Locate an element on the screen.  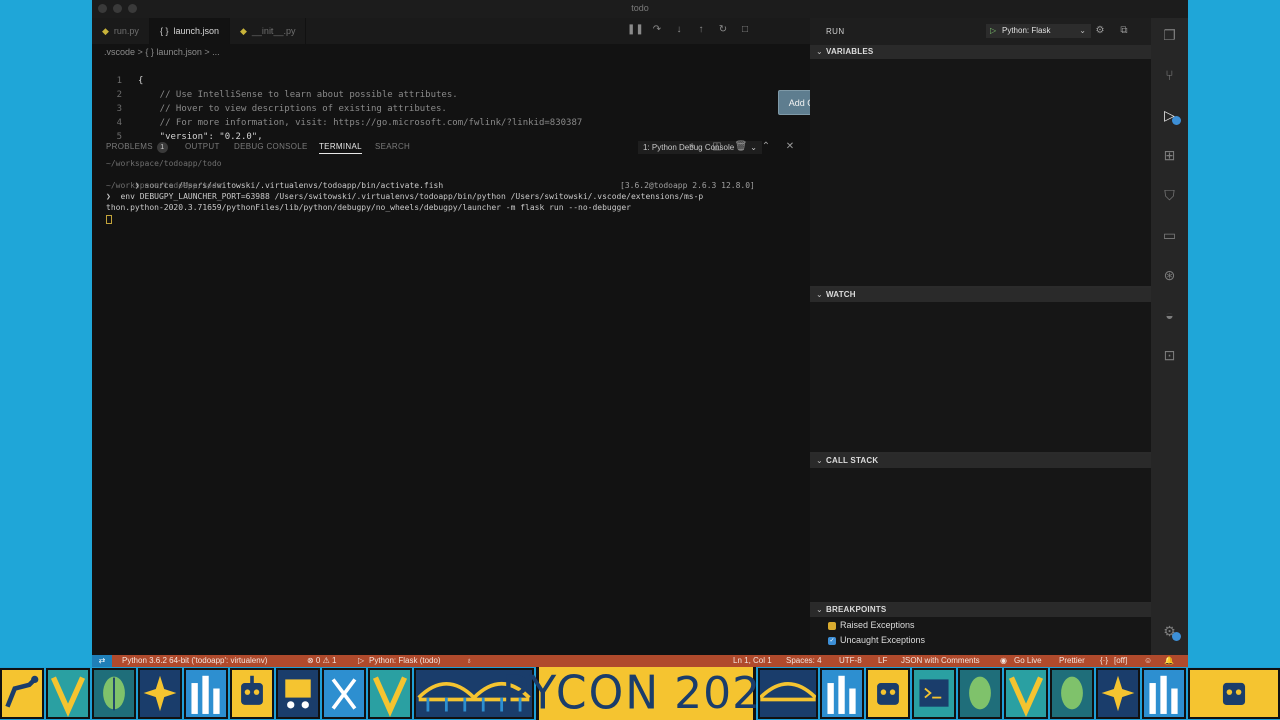
section-header: ⌄ VARIABLES is located at coordinates (980, 52).